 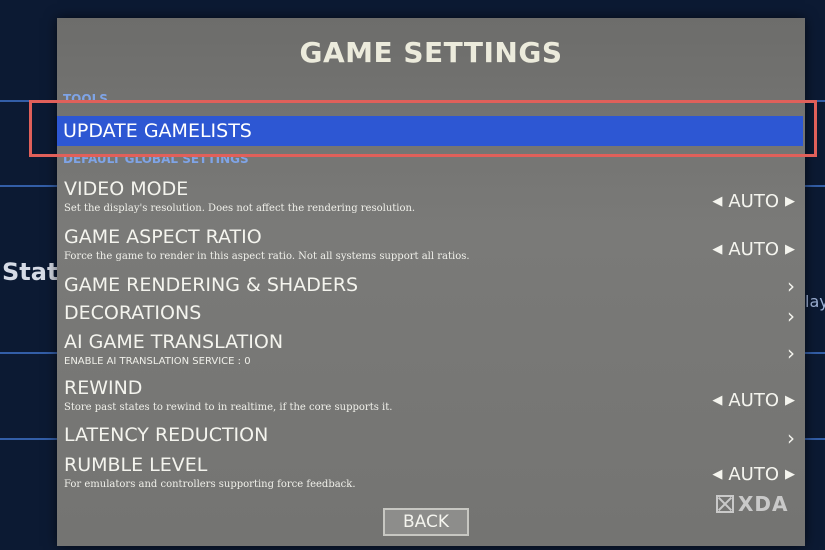 What do you see at coordinates (133, 313) in the screenshot?
I see `menu-item-label: DECORATIONS` at bounding box center [133, 313].